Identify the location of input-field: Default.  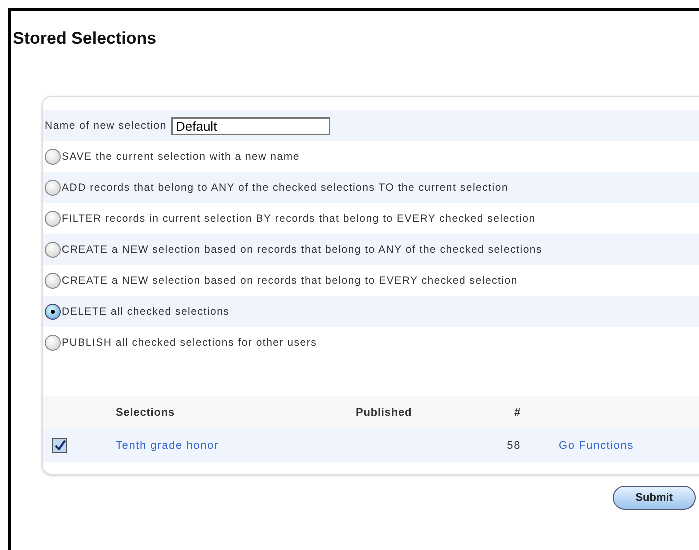
(250, 125).